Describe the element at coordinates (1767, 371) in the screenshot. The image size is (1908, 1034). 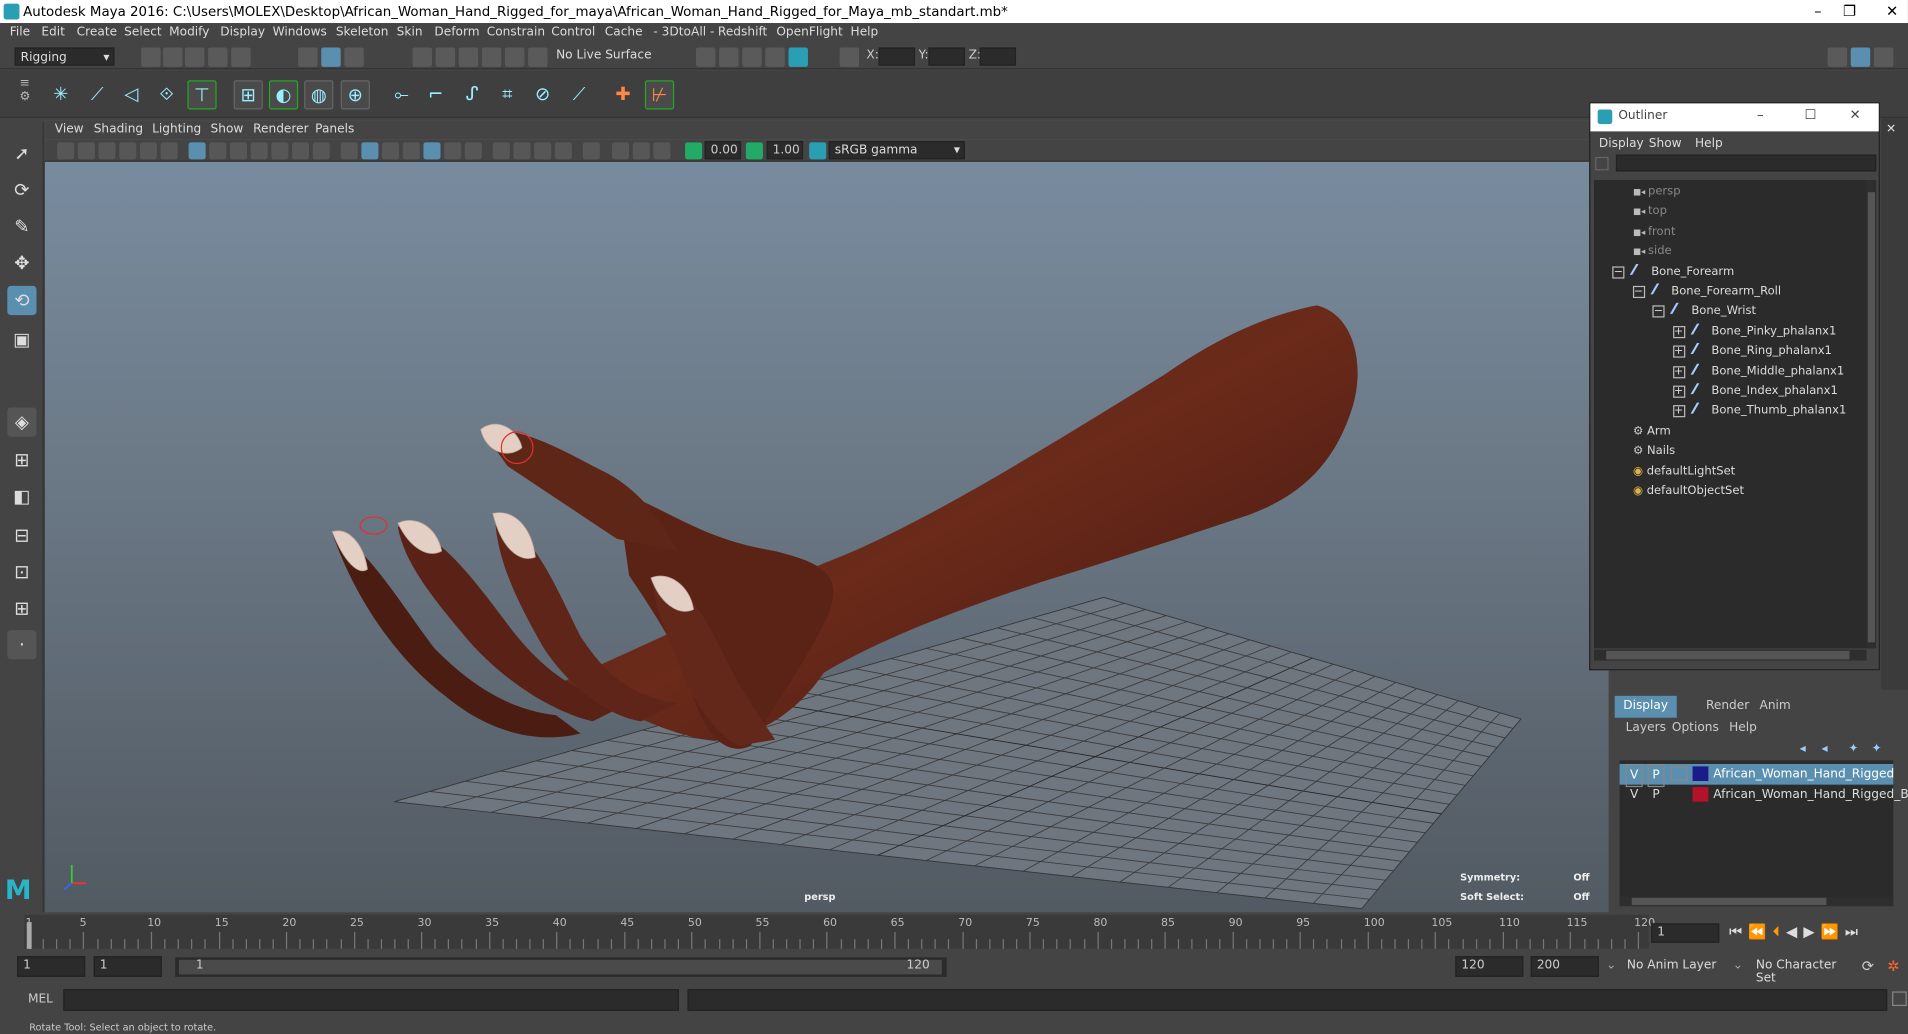
I see `outliner-item: Bone_Middle_phalanx1` at that location.